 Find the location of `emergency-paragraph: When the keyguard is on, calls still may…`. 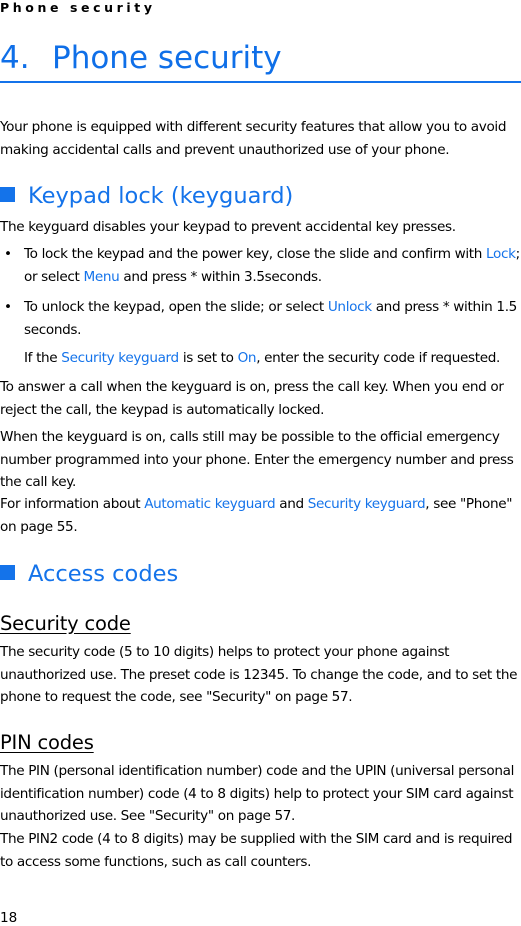

emergency-paragraph: When the keyguard is on, calls still may… is located at coordinates (257, 459).